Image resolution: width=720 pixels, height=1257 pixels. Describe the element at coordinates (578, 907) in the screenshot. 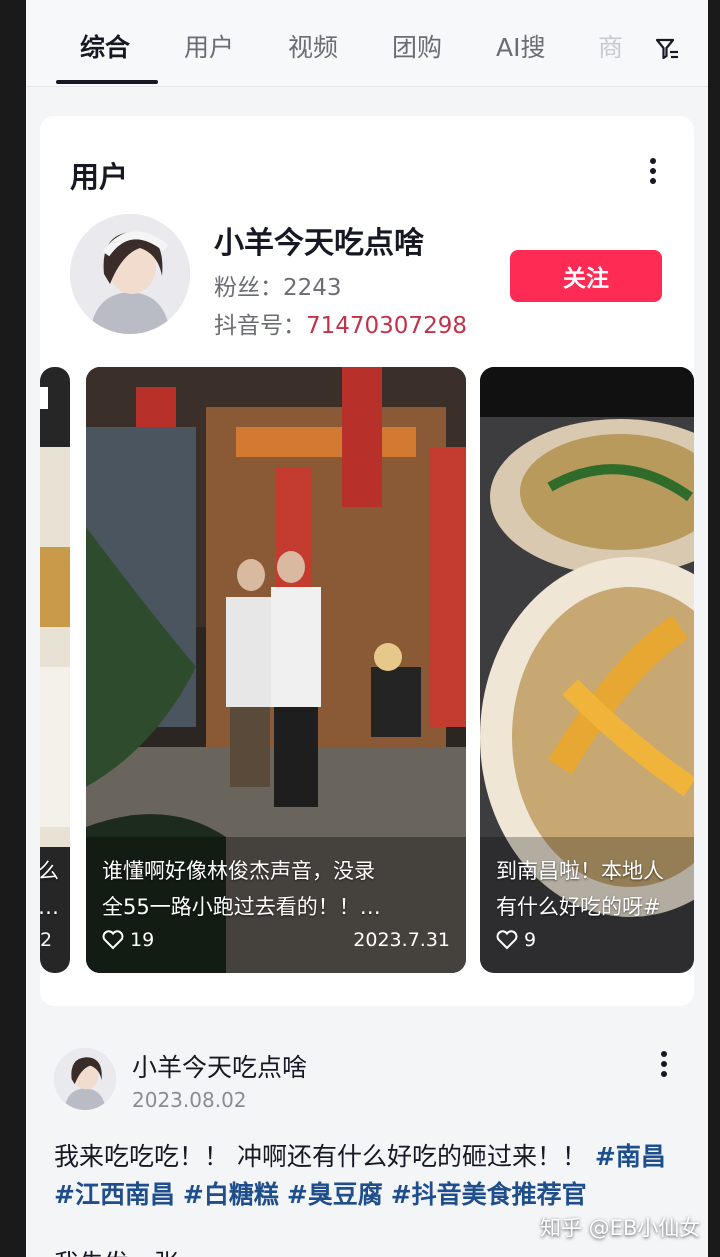

I see `caption-line-2: 有什么好吃的呀#` at that location.